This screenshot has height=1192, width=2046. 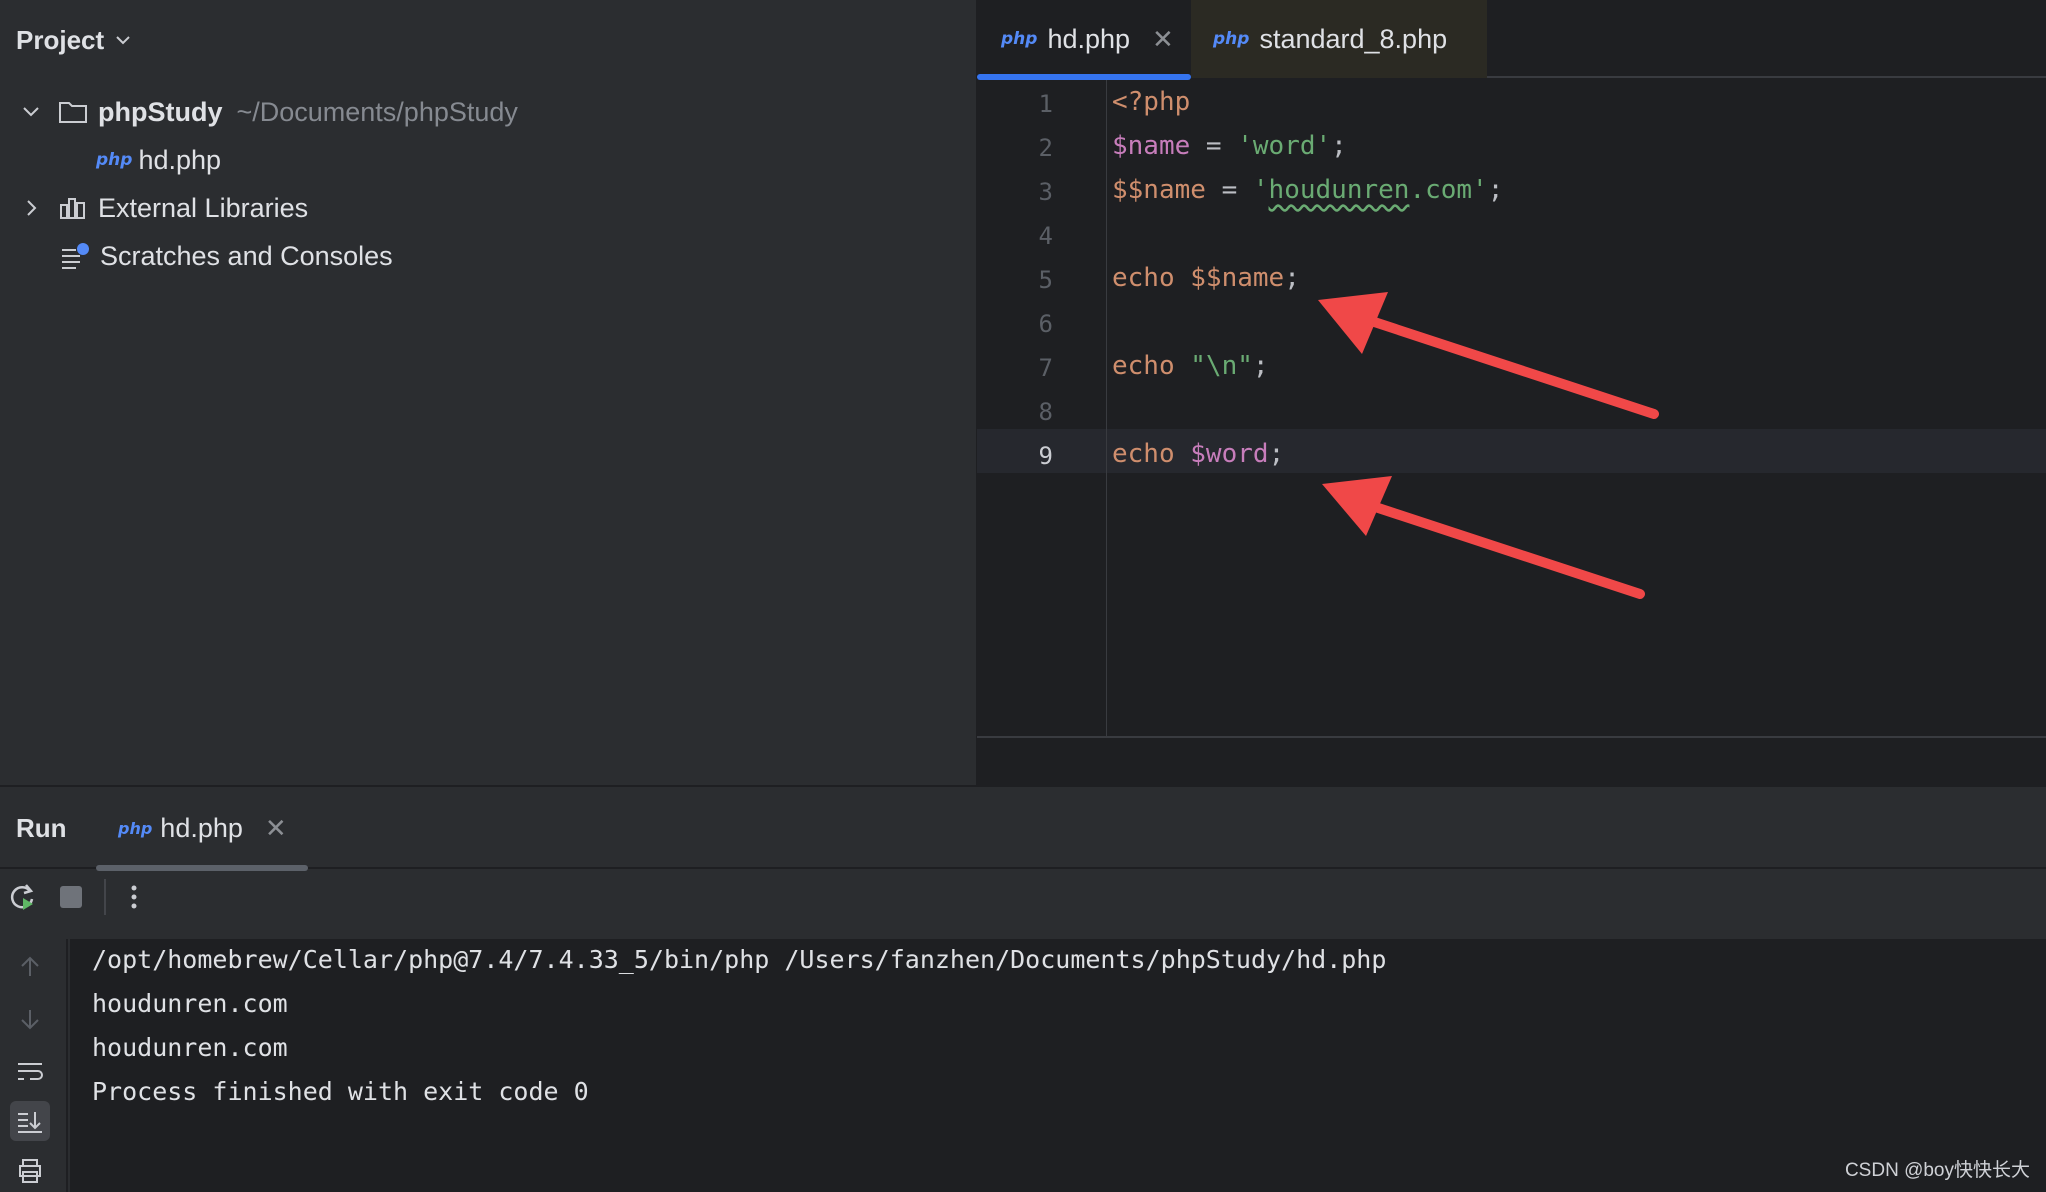 I want to click on print-icon, so click(x=30, y=1171).